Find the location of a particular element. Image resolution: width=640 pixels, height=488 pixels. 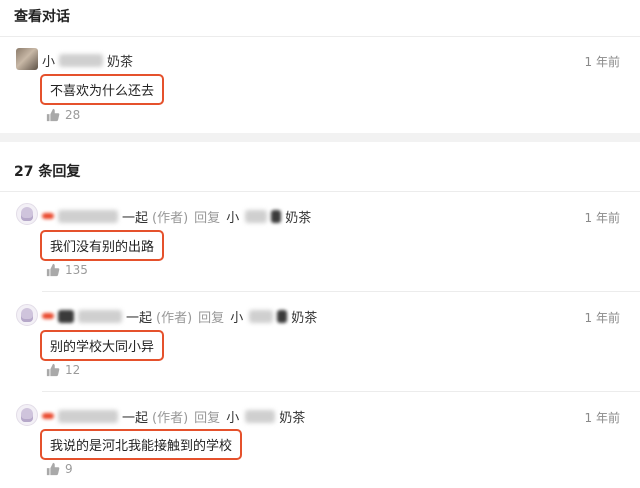

original-comment-text: 不喜欢为什么还去 is located at coordinates (102, 89).